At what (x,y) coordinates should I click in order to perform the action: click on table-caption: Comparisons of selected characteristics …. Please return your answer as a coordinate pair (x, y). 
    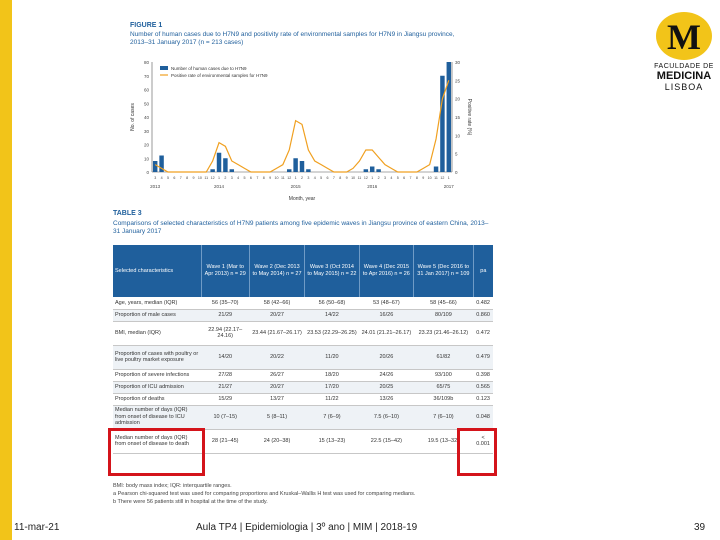
    Looking at the image, I should click on (301, 227).